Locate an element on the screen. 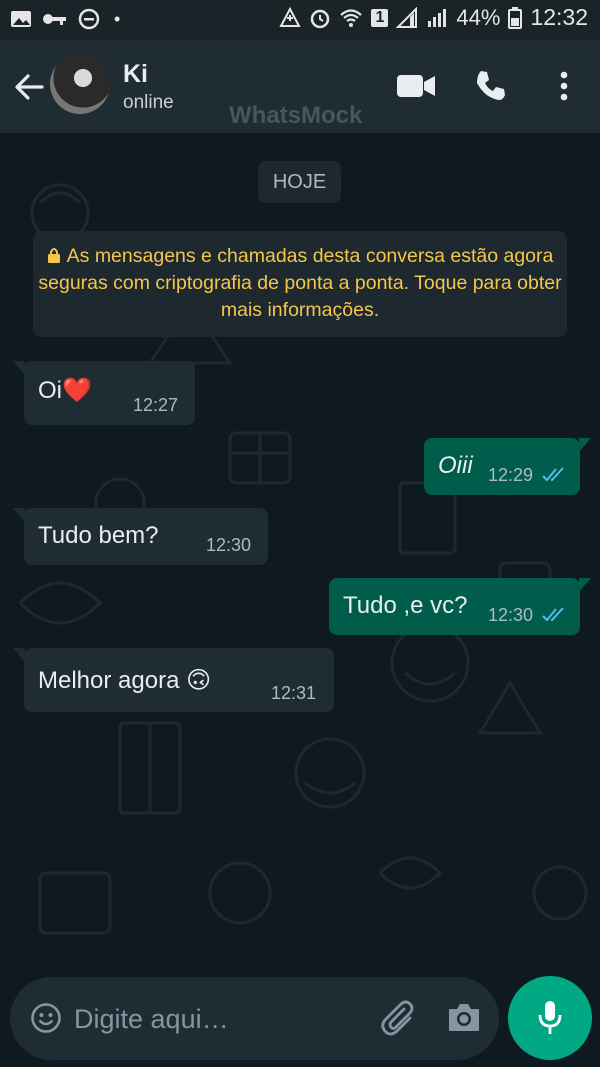 This screenshot has height=1067, width=600. signal-icon is located at coordinates (407, 17).